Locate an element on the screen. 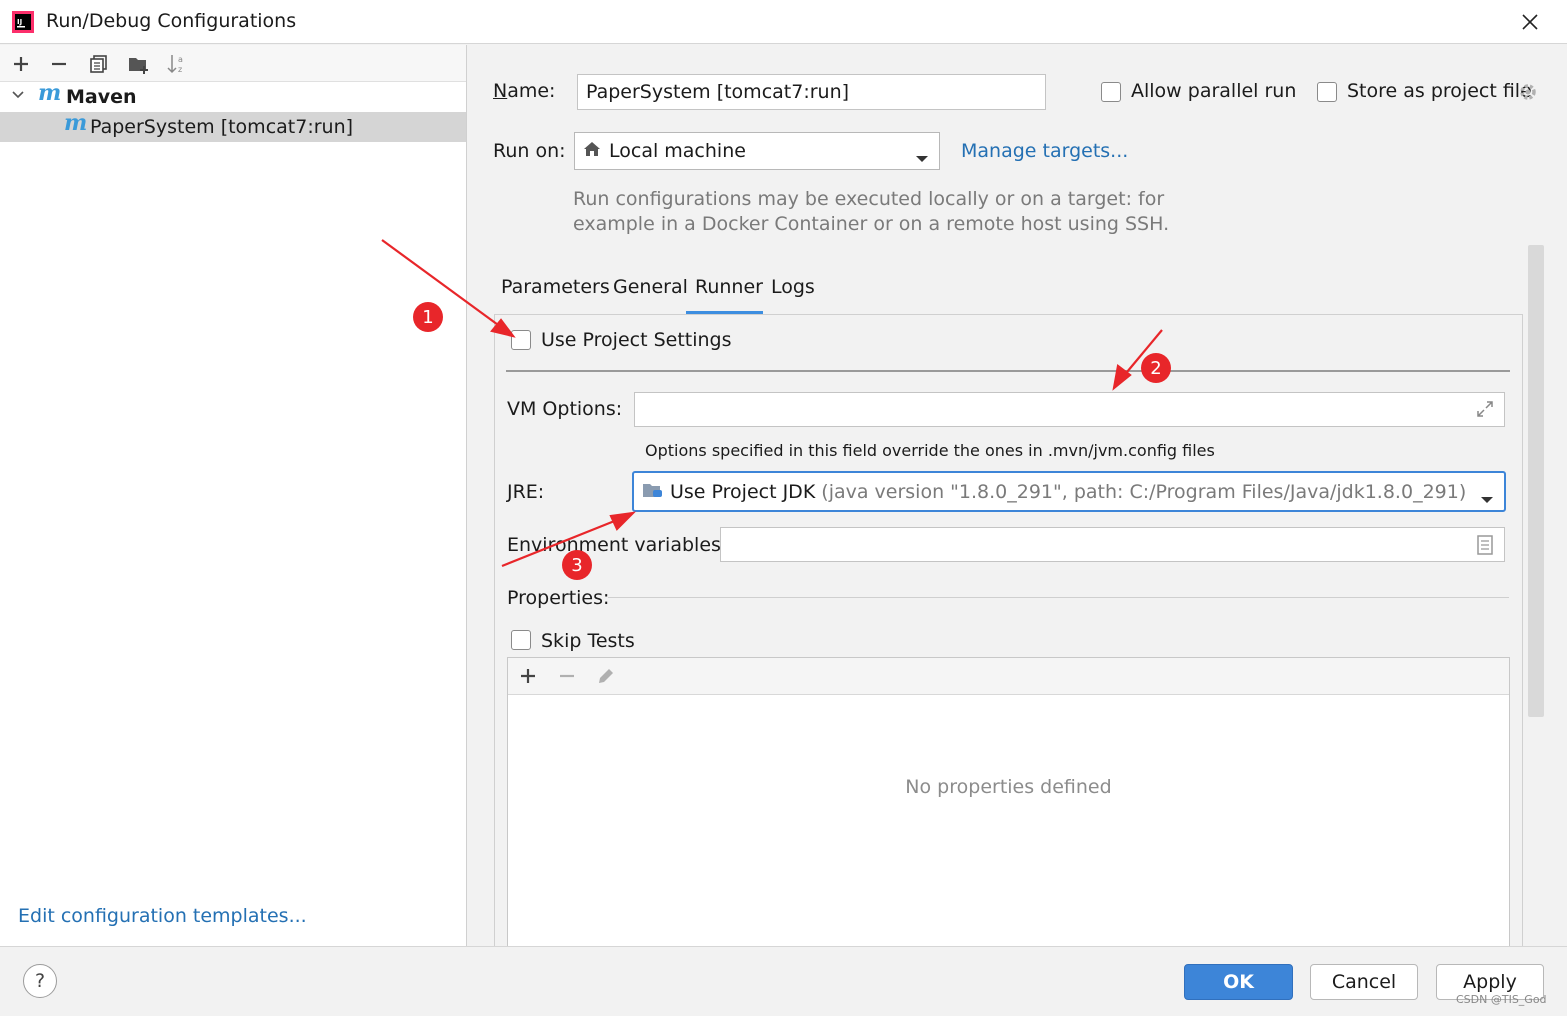 The height and width of the screenshot is (1016, 1567). run-on-value: Local machine is located at coordinates (677, 151).